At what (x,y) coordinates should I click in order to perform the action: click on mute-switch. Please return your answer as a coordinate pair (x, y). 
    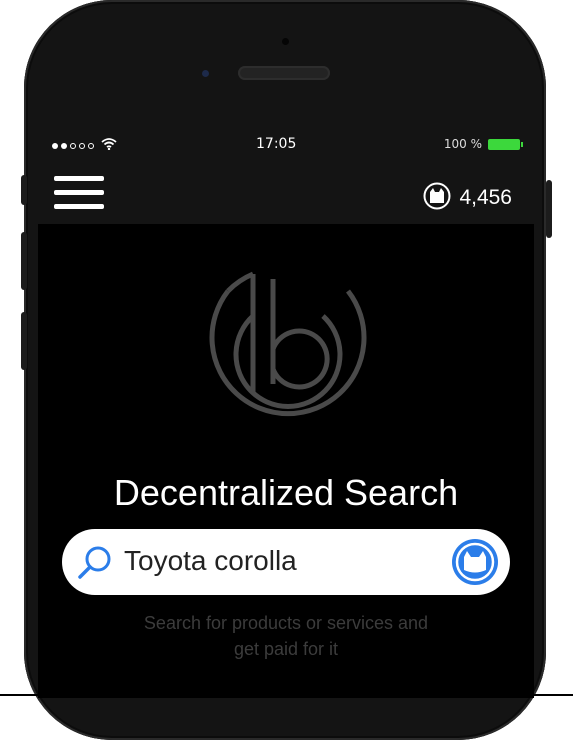
    Looking at the image, I should click on (24, 190).